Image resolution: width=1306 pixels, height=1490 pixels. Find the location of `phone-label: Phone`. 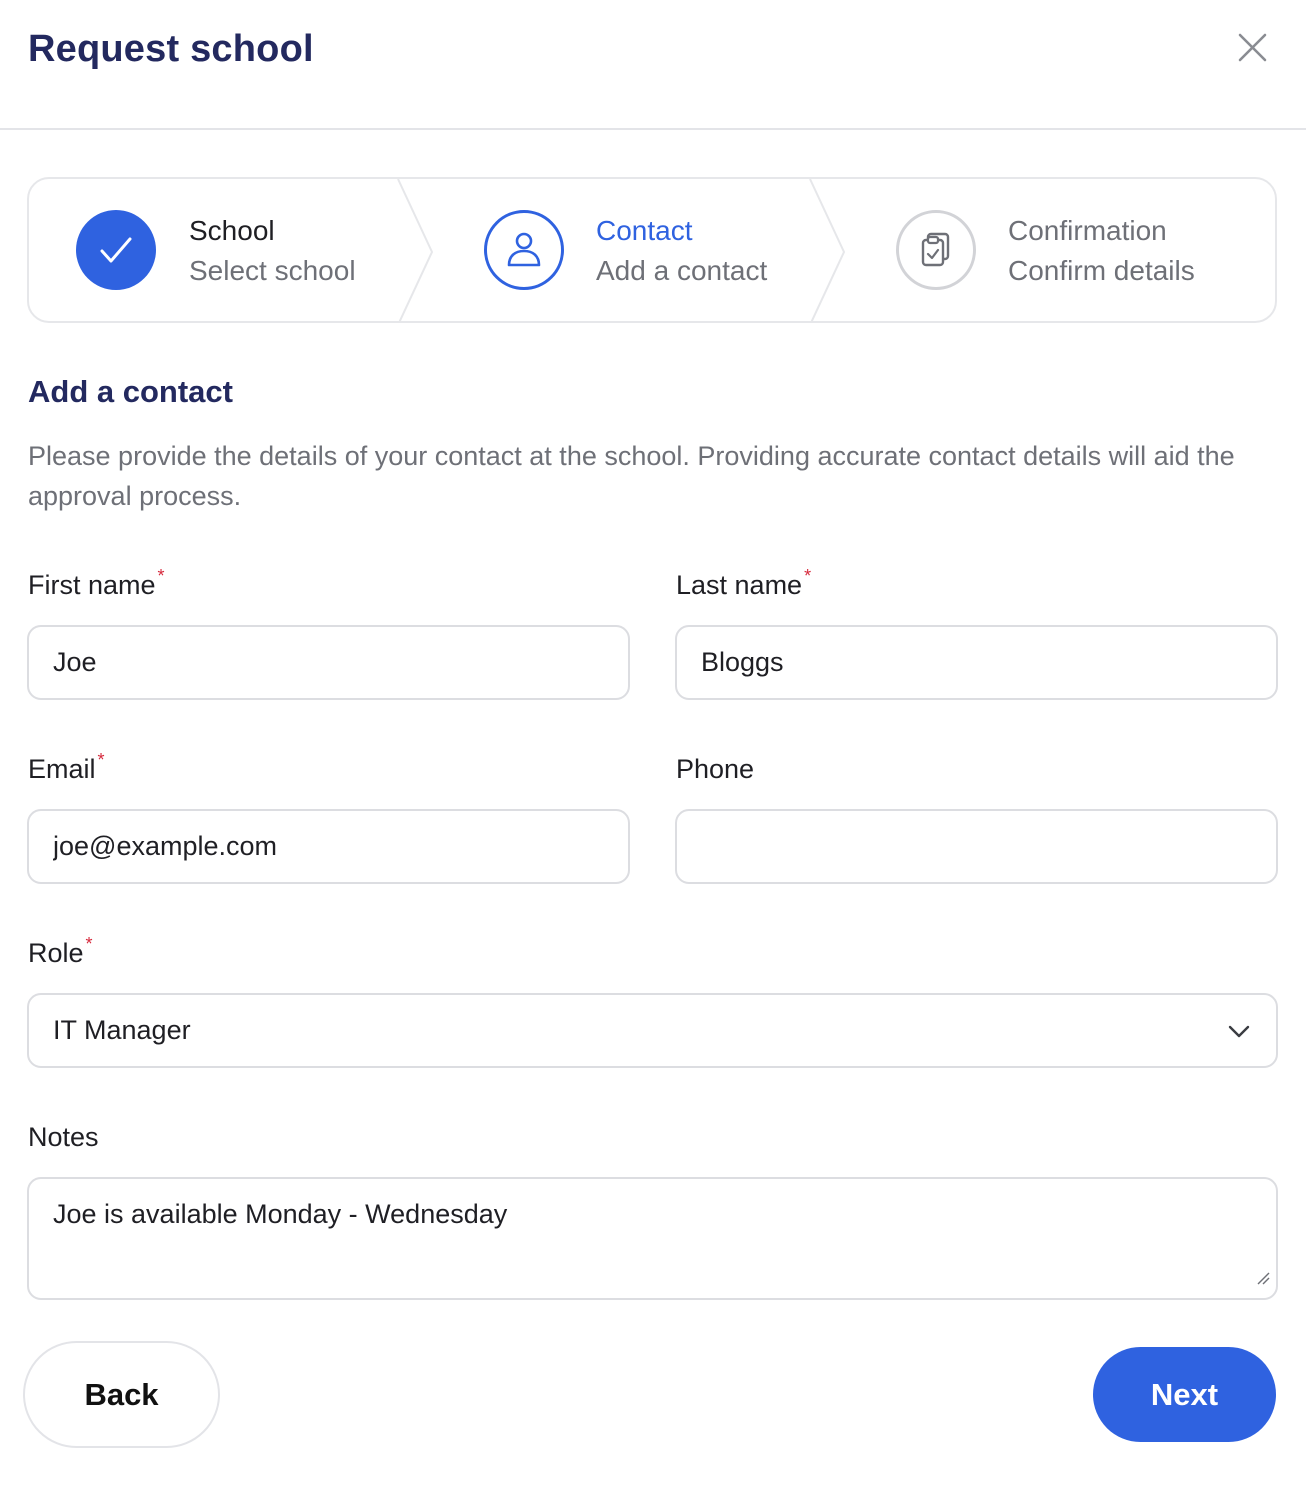

phone-label: Phone is located at coordinates (715, 769).